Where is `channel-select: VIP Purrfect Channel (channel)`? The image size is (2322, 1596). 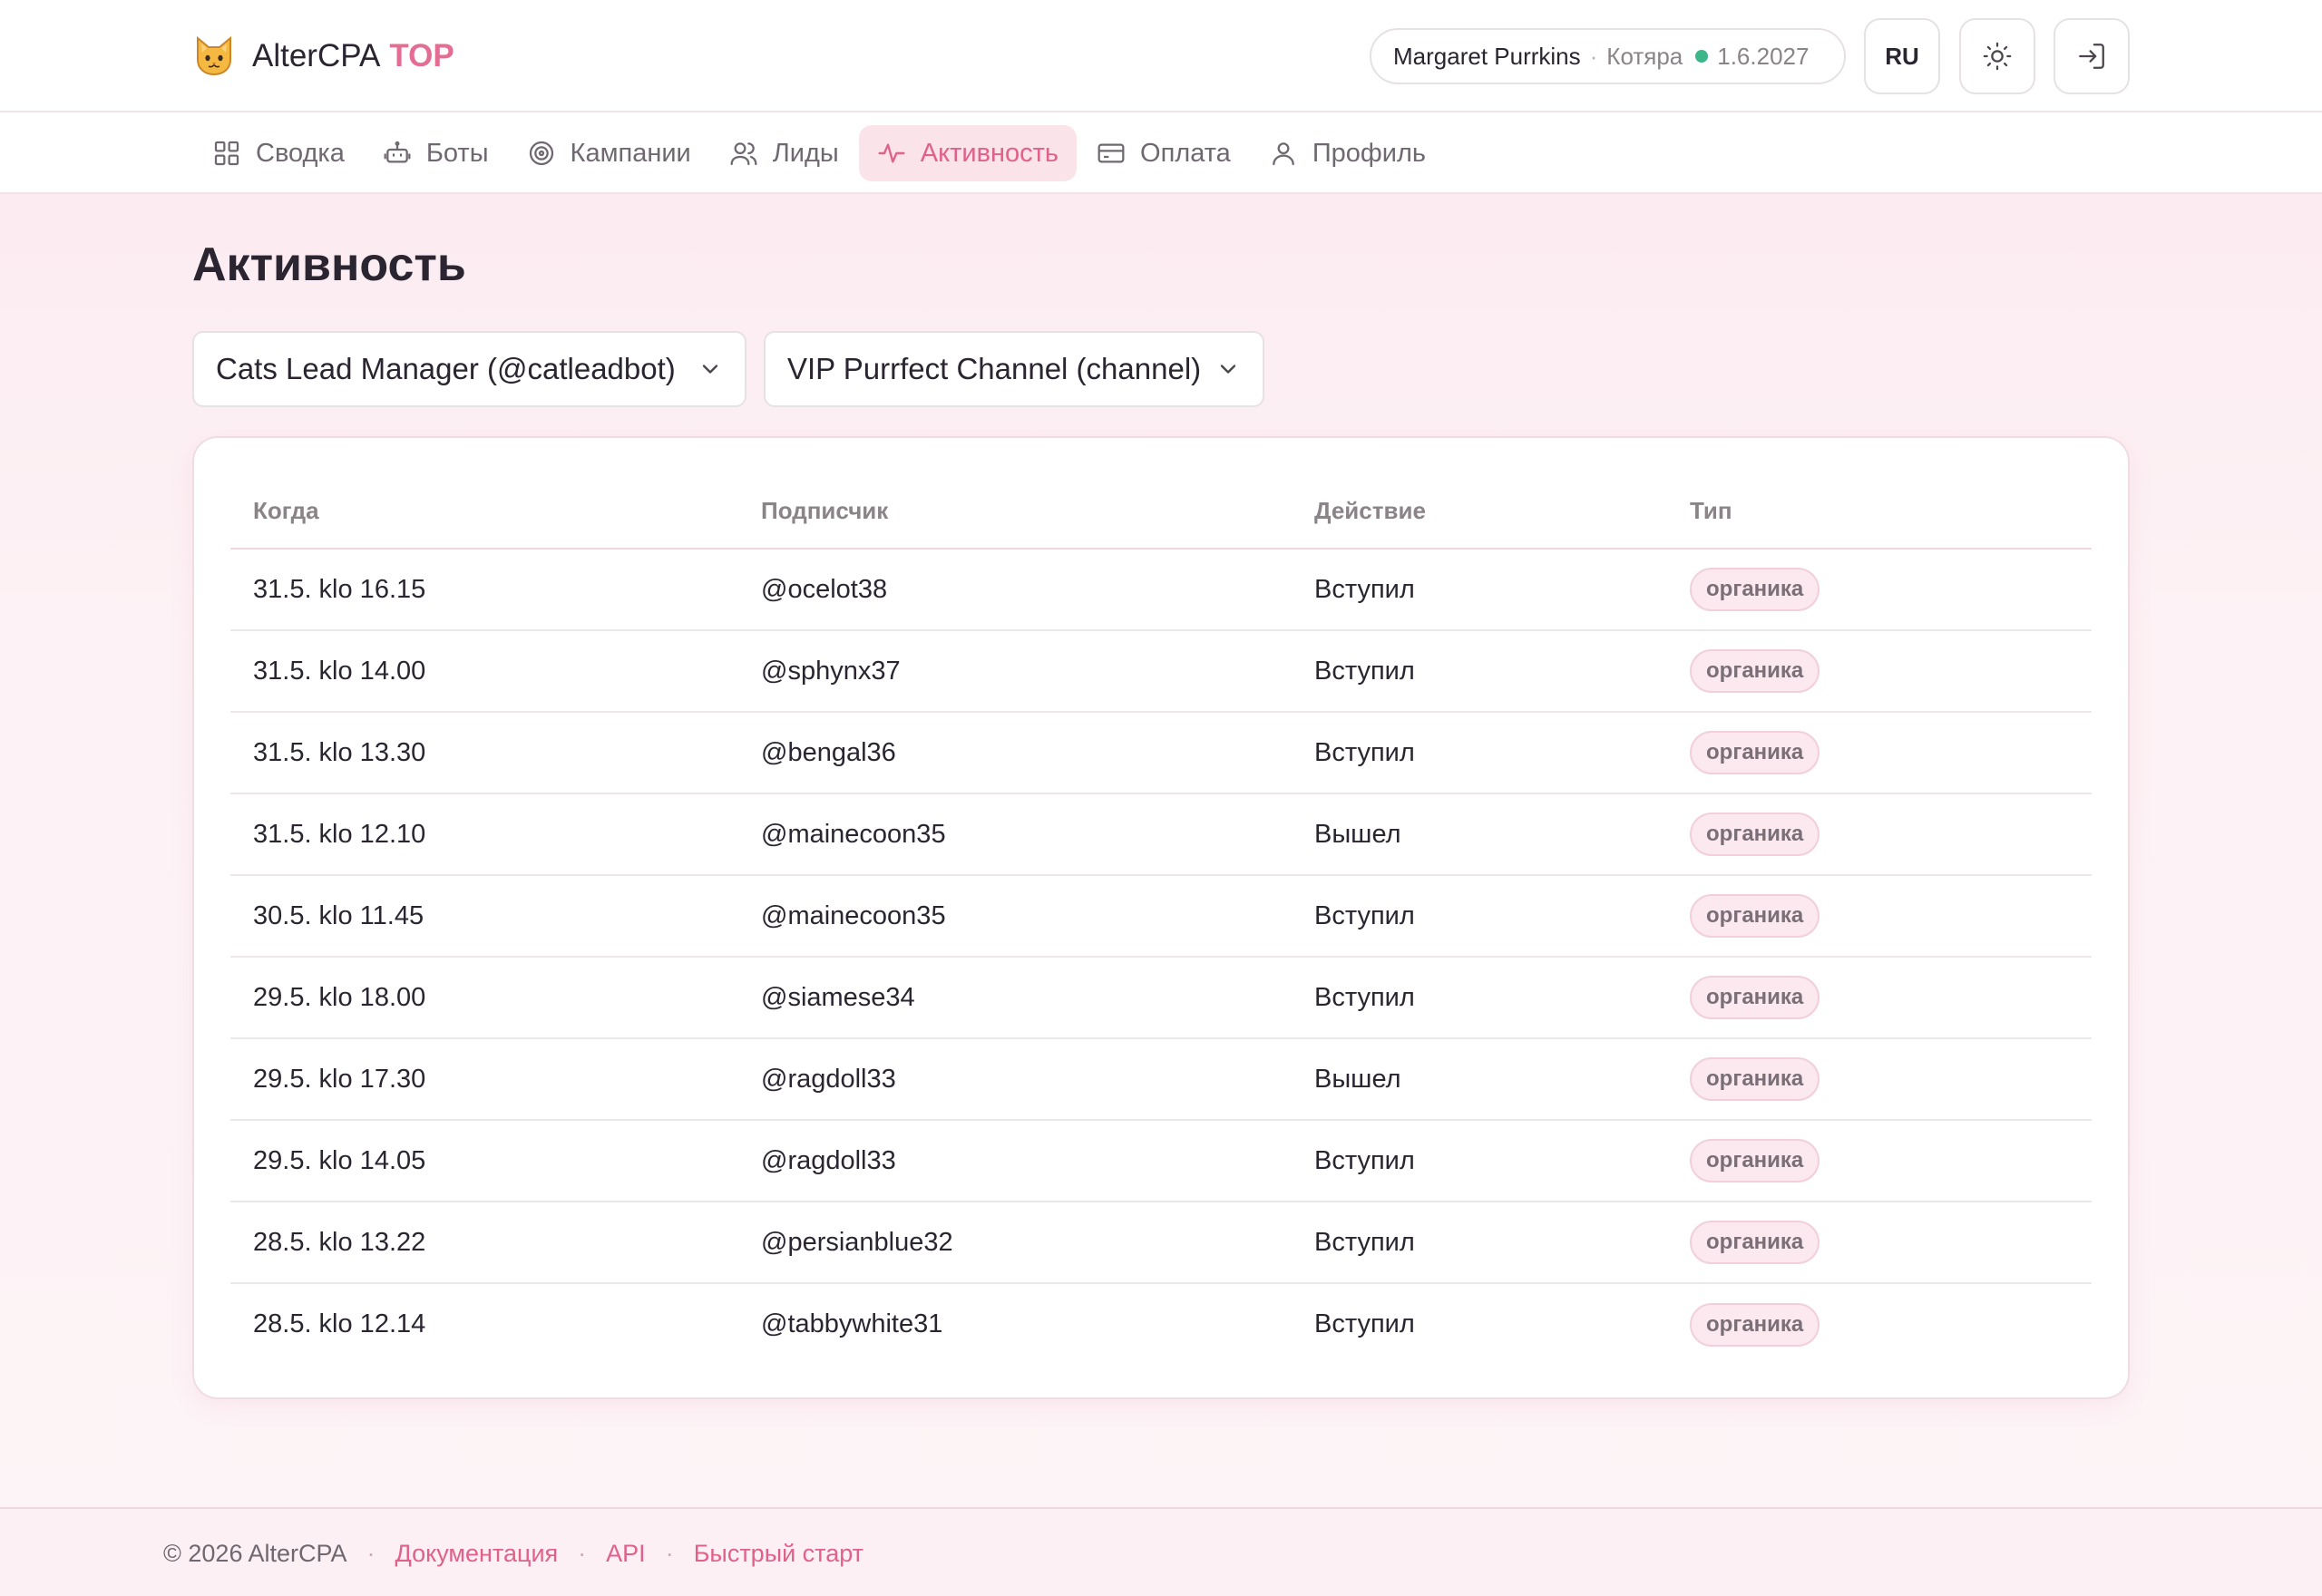
channel-select: VIP Purrfect Channel (channel) is located at coordinates (1014, 369).